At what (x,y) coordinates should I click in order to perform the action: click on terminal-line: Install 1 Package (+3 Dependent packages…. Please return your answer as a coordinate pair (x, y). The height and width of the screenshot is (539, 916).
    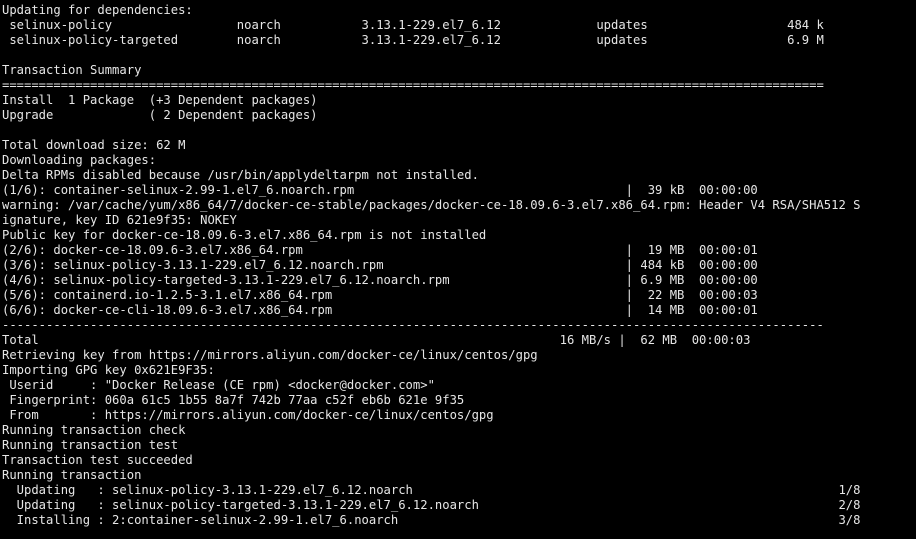
    Looking at the image, I should click on (160, 100).